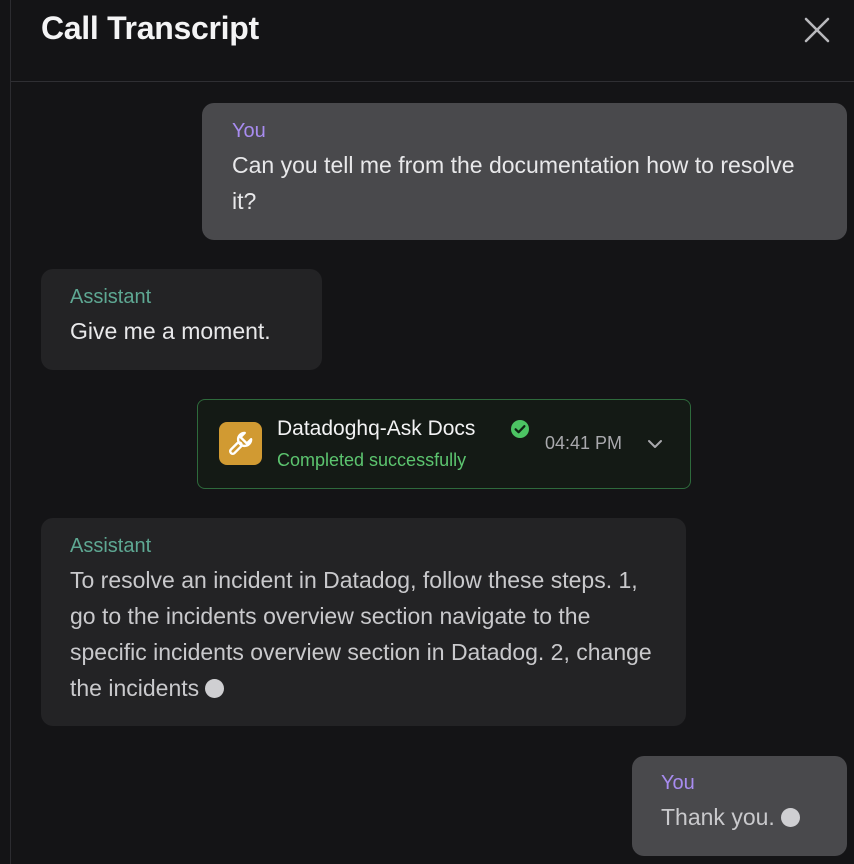 The image size is (854, 864). I want to click on tool-icon, so click(240, 443).